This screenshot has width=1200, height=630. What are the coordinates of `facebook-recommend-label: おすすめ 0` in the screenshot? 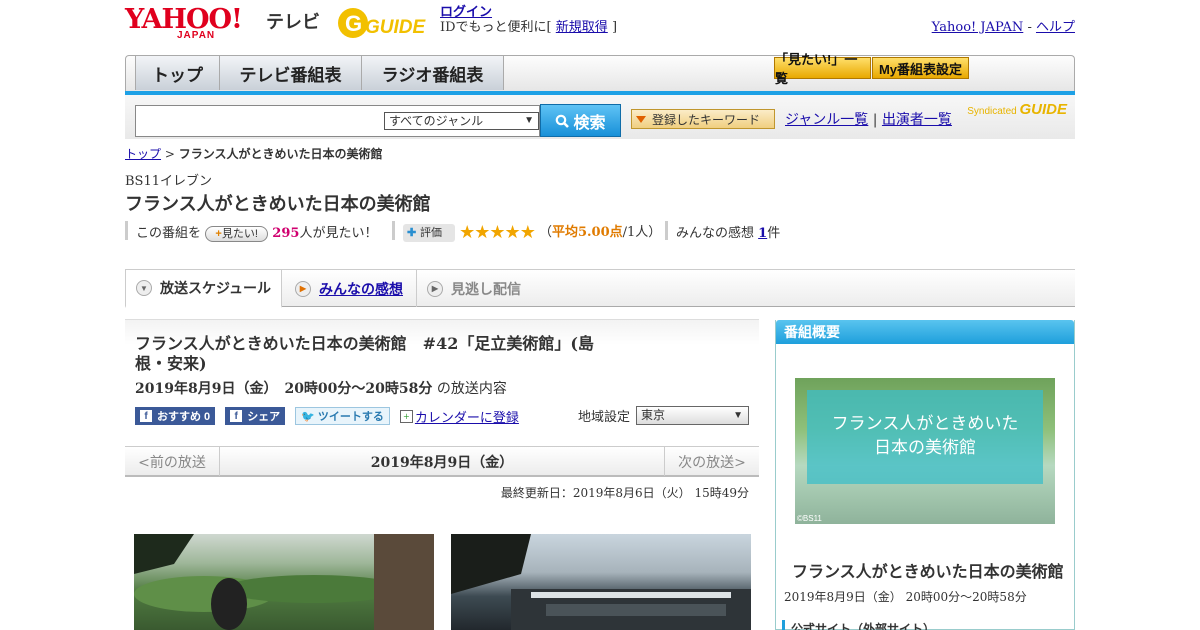 It's located at (184, 417).